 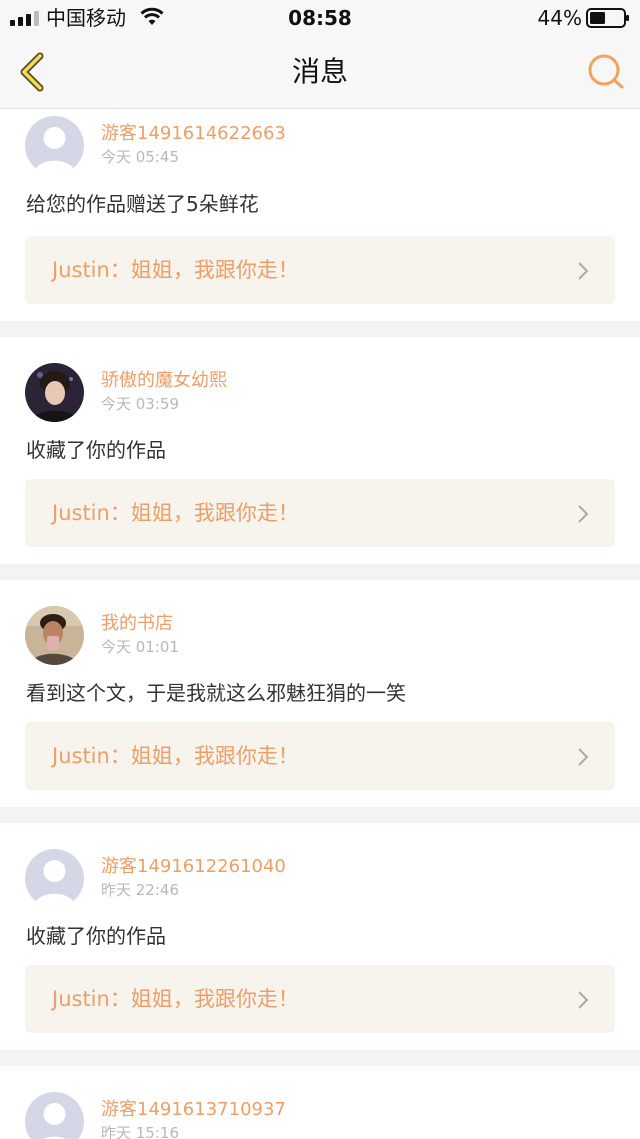 What do you see at coordinates (164, 381) in the screenshot?
I see `username: 骄傲的魔女幼熙` at bounding box center [164, 381].